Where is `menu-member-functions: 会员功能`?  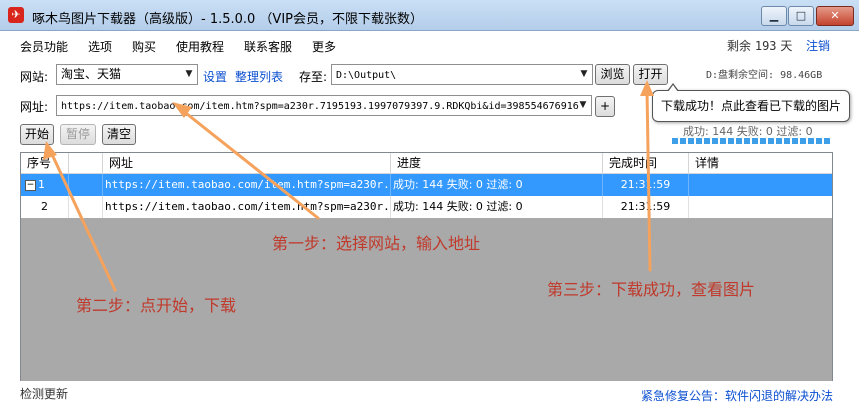 menu-member-functions: 会员功能 is located at coordinates (44, 46).